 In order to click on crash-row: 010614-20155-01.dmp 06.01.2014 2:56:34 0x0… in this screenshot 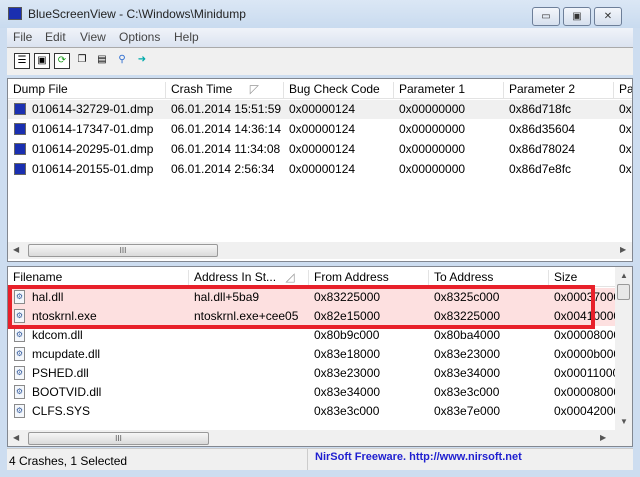, I will do `click(320, 169)`.